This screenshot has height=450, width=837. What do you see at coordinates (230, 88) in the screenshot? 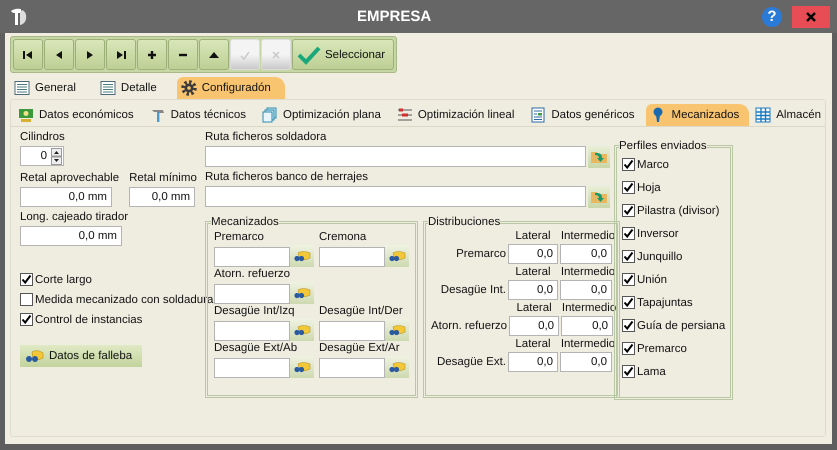
I see `tab: Configuradón` at bounding box center [230, 88].